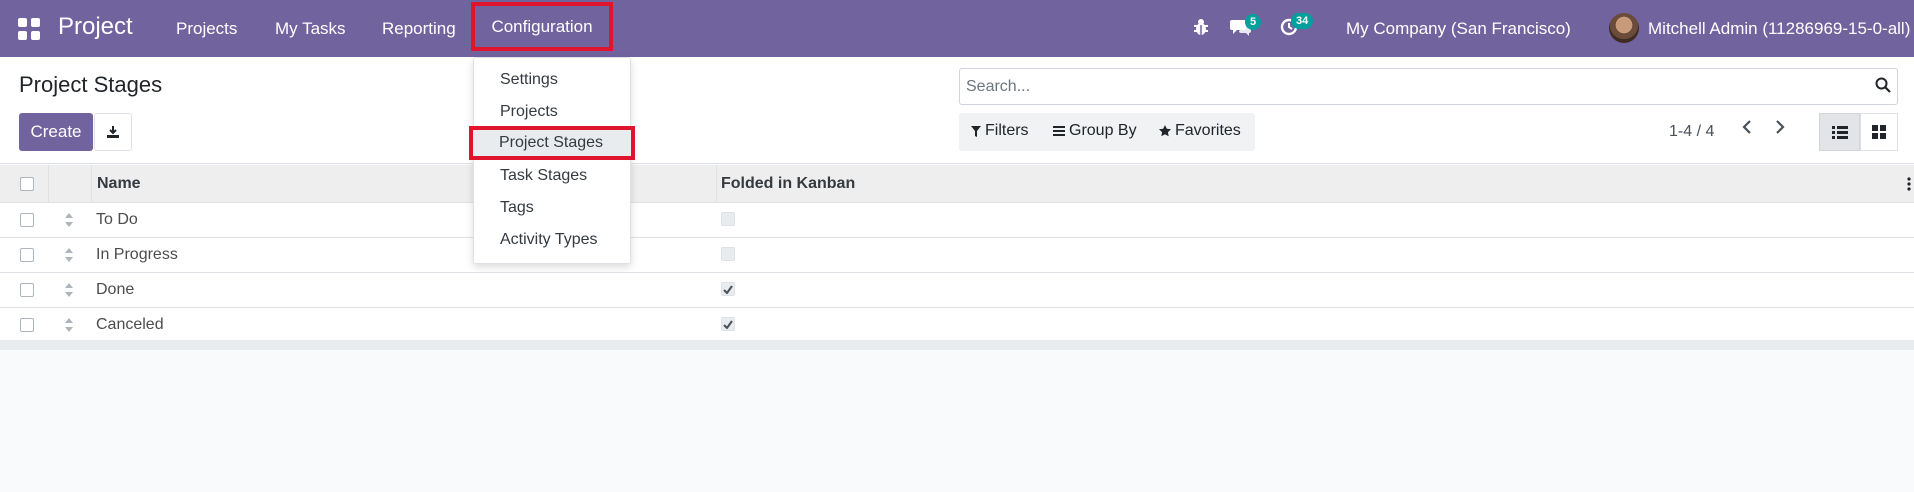  What do you see at coordinates (130, 324) in the screenshot?
I see `stage-name: Canceled` at bounding box center [130, 324].